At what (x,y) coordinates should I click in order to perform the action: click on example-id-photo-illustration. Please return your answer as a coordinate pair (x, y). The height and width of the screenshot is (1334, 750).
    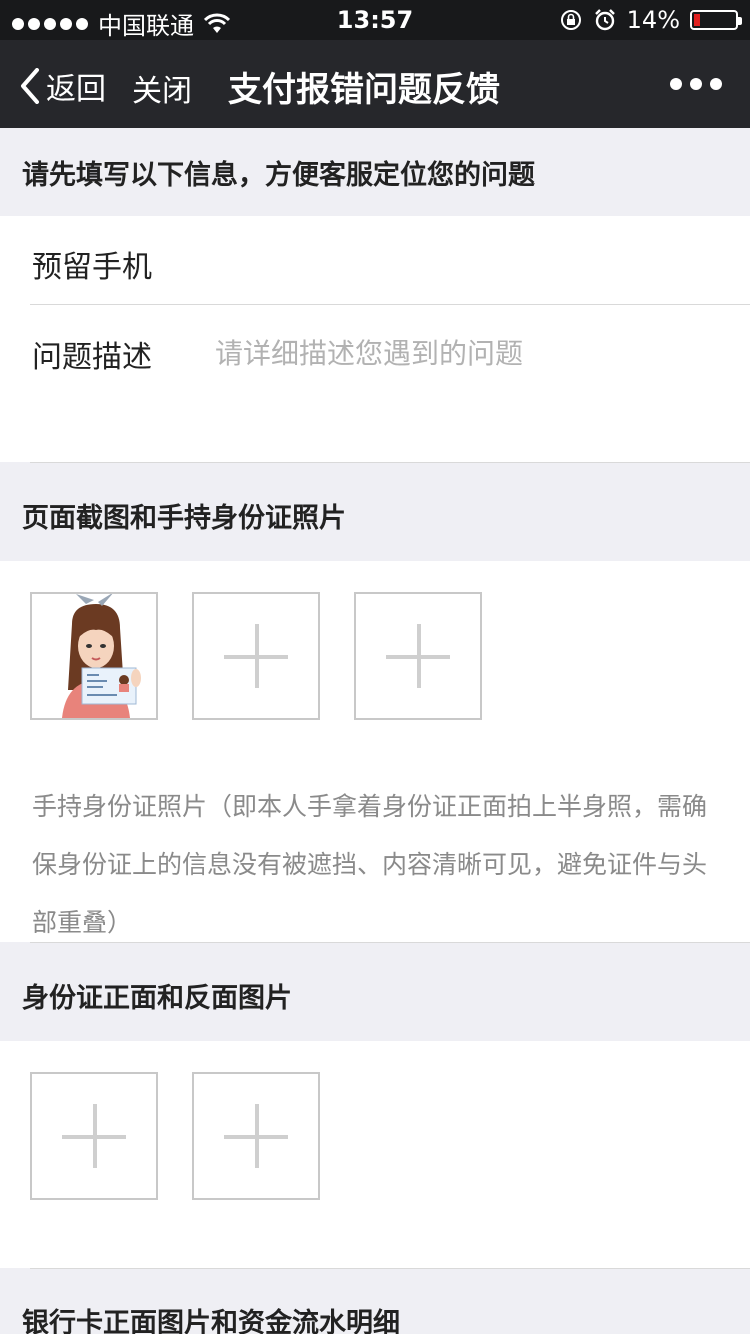
    Looking at the image, I should click on (94, 656).